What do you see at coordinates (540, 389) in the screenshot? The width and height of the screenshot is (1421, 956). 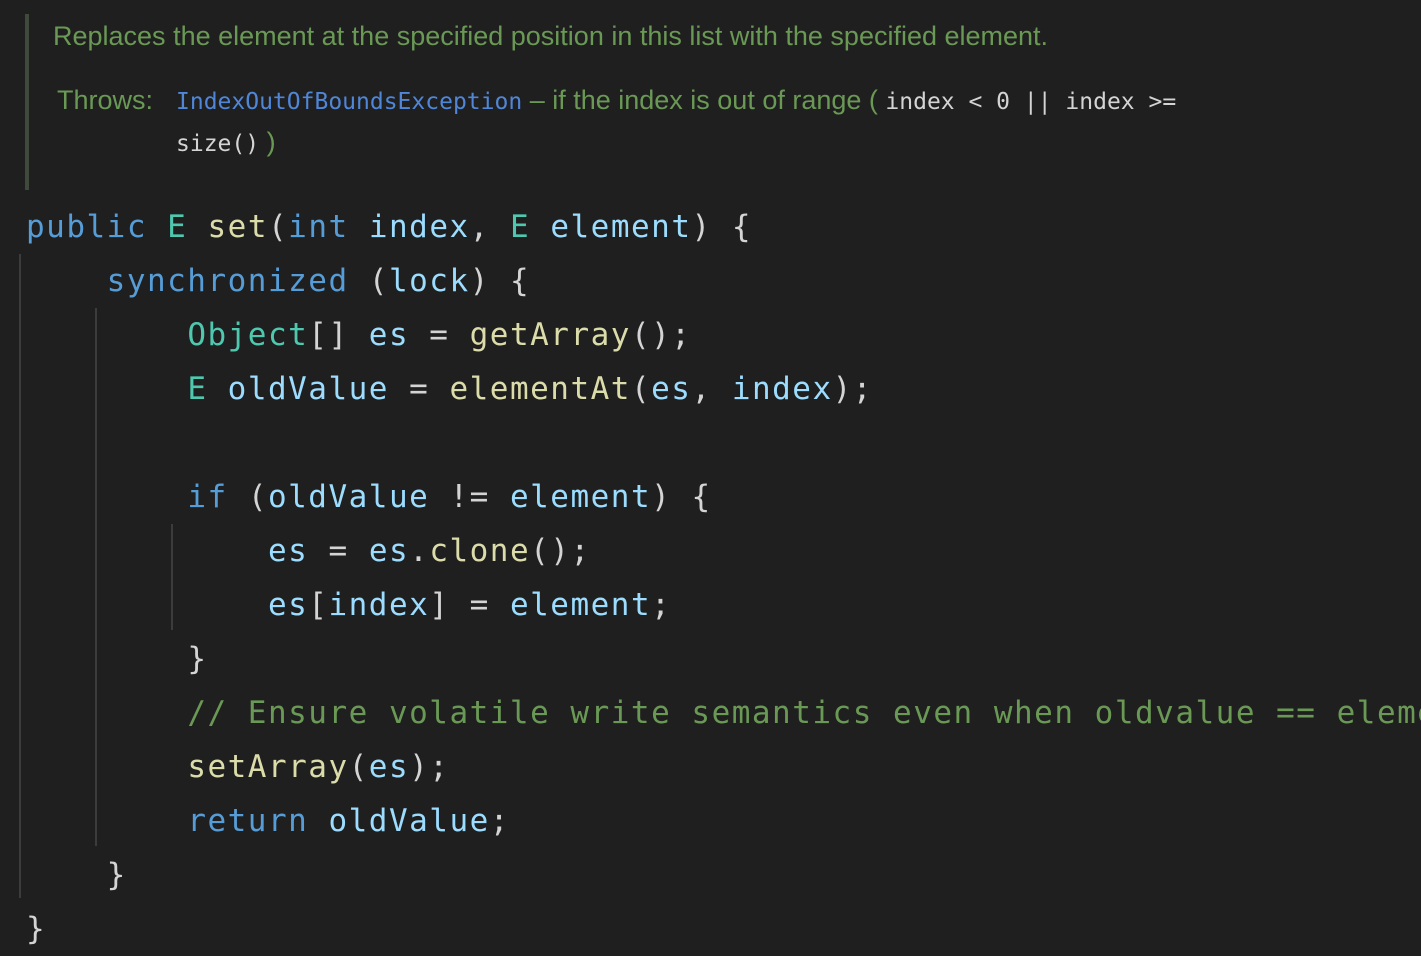 I see `call-elementAt: elementAt` at bounding box center [540, 389].